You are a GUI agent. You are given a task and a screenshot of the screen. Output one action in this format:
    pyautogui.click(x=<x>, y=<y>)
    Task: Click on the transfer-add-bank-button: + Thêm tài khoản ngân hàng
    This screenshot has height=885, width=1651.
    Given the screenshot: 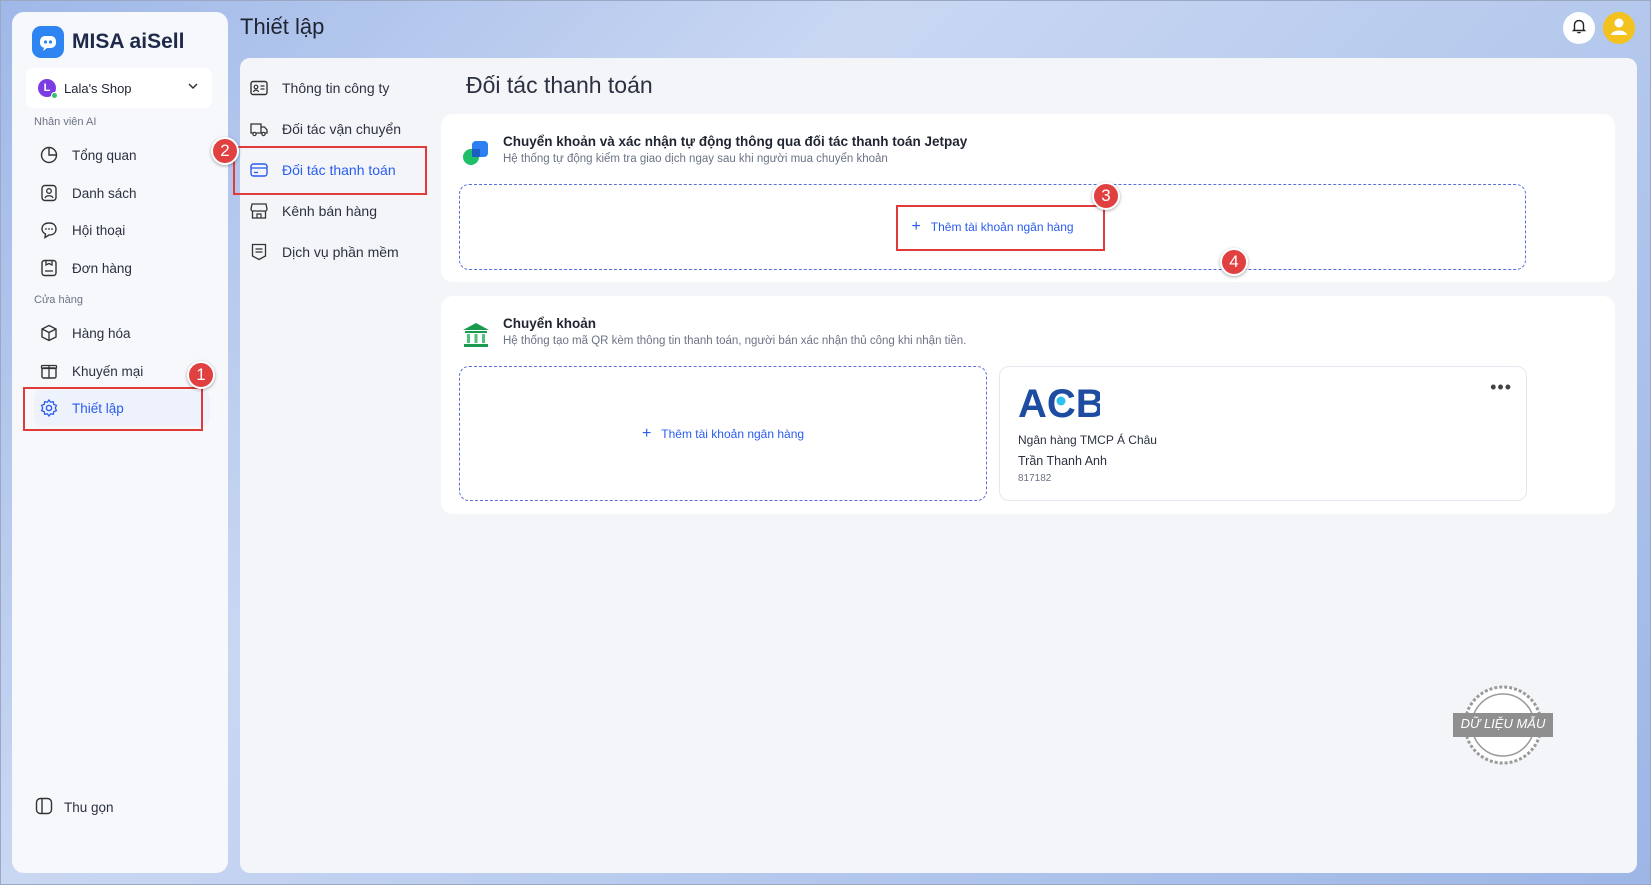 What is the action you would take?
    pyautogui.click(x=723, y=433)
    